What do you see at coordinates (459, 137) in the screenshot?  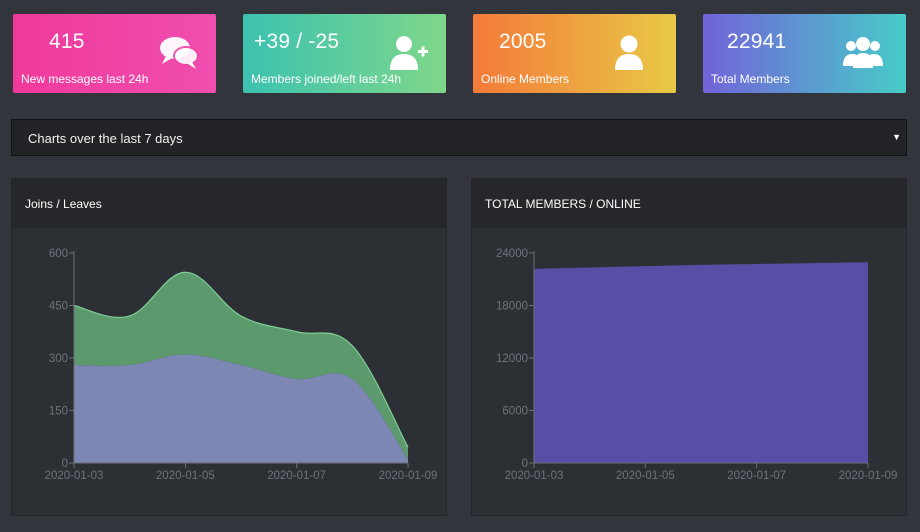 I see `chart-range-select: Charts over the last 7 days ▼` at bounding box center [459, 137].